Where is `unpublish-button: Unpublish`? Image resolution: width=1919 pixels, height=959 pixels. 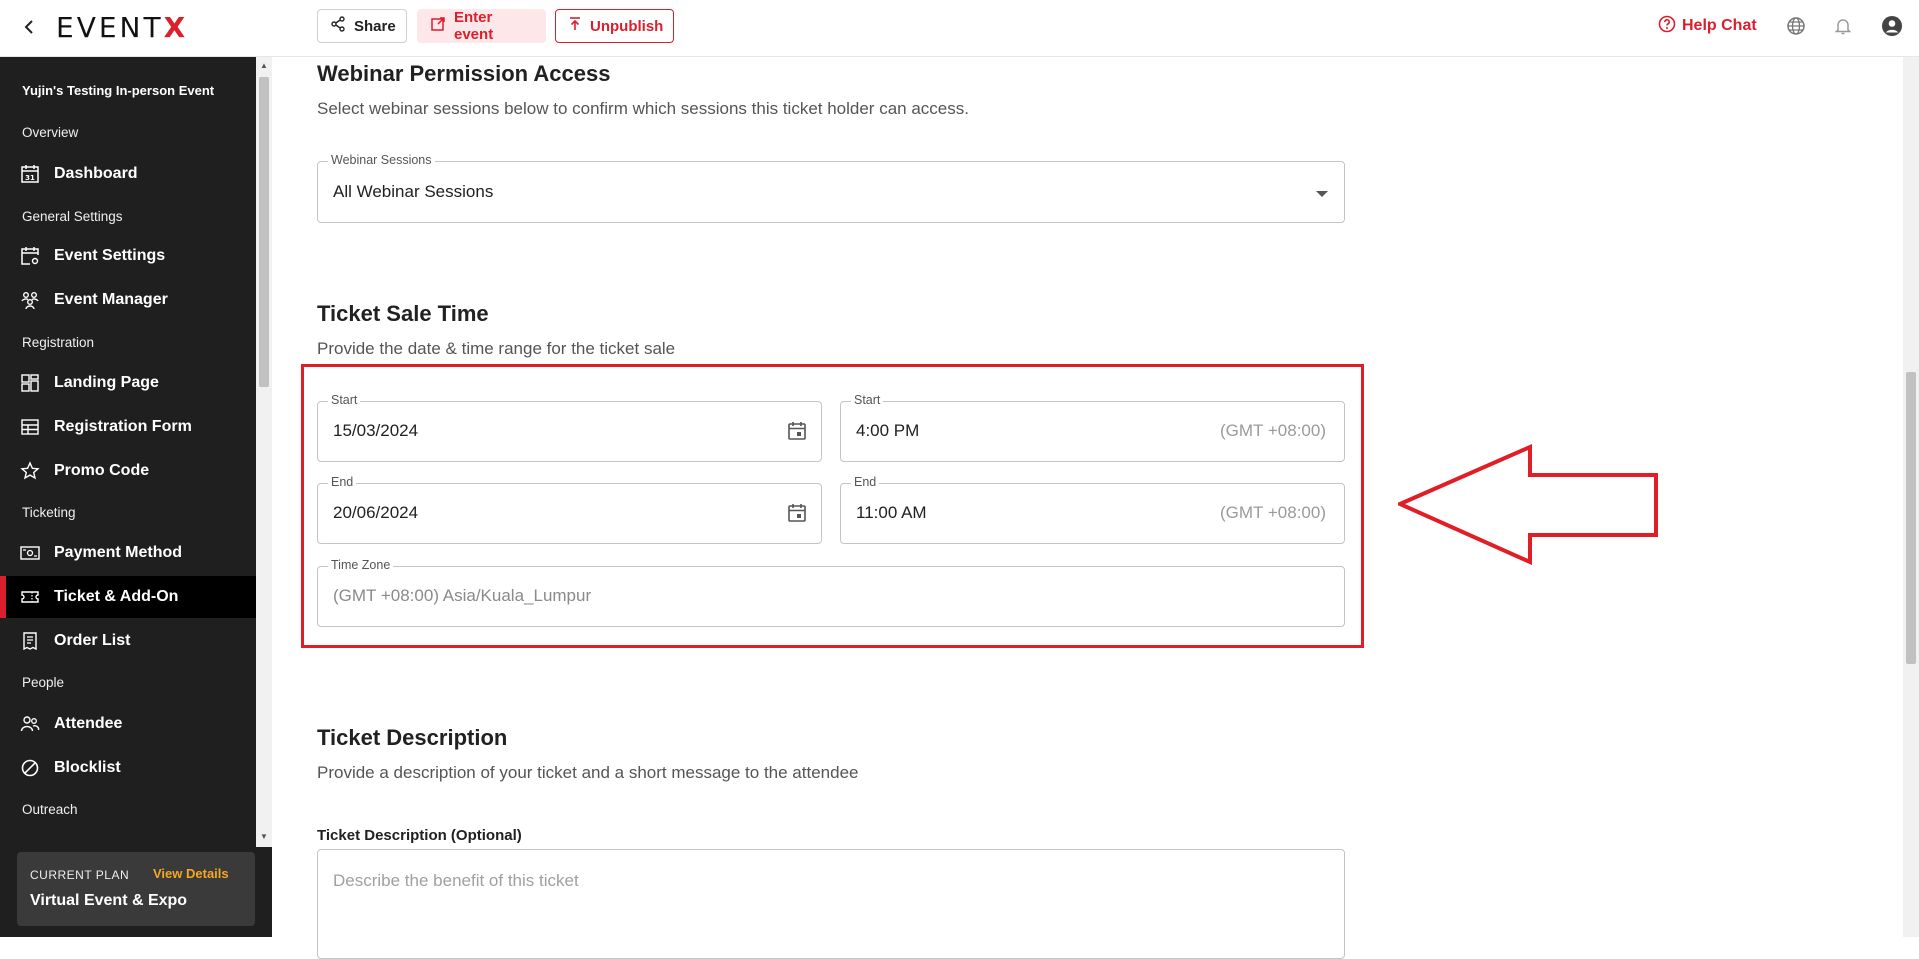
unpublish-button: Unpublish is located at coordinates (614, 26).